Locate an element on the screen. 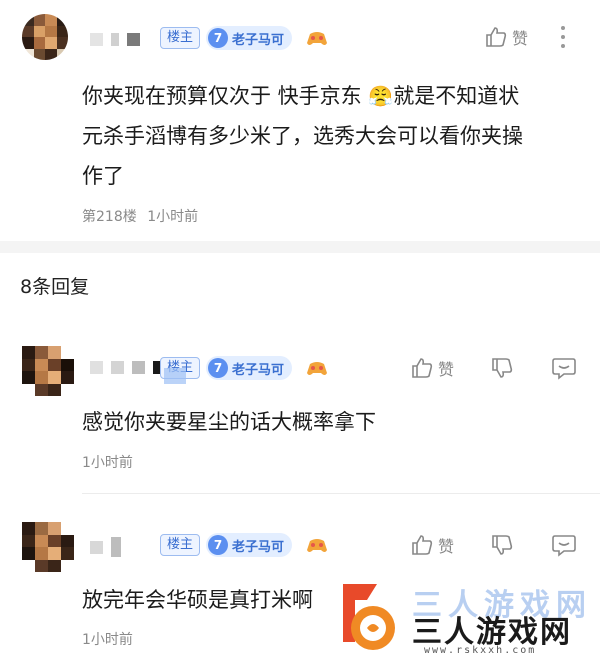 Image resolution: width=600 pixels, height=663 pixels. reply-count: 8条回复 is located at coordinates (55, 287).